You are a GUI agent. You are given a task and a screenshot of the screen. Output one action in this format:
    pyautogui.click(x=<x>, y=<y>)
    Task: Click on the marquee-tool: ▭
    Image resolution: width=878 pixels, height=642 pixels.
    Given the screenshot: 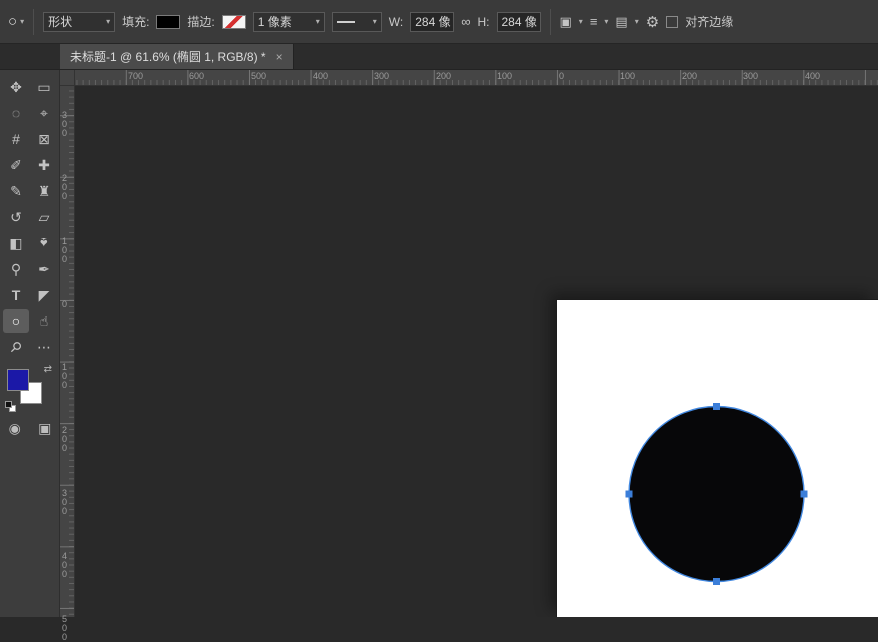 What is the action you would take?
    pyautogui.click(x=44, y=87)
    